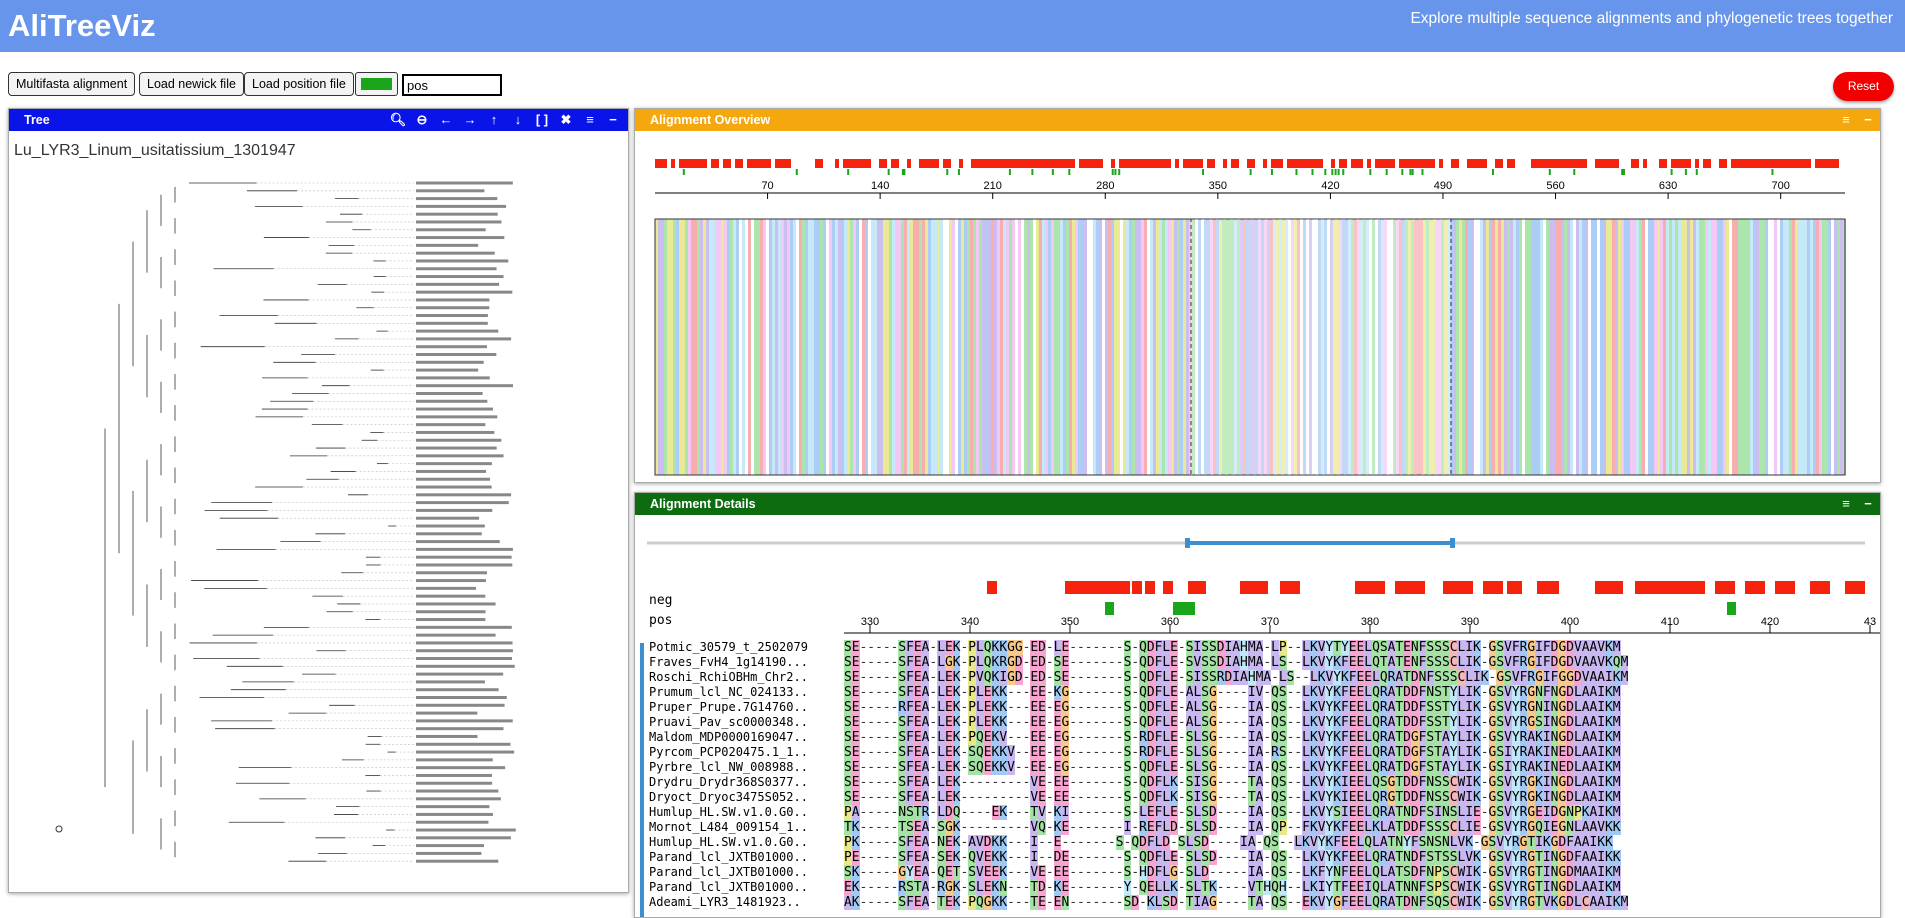 The image size is (1905, 918). What do you see at coordinates (728, 827) in the screenshot?
I see `sequence-name: Mornot_L484_009154_1..` at bounding box center [728, 827].